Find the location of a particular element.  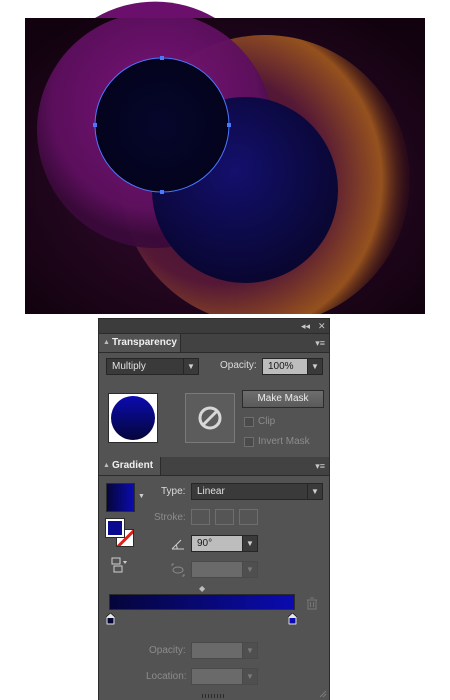

panel-resize-grip is located at coordinates (214, 696).